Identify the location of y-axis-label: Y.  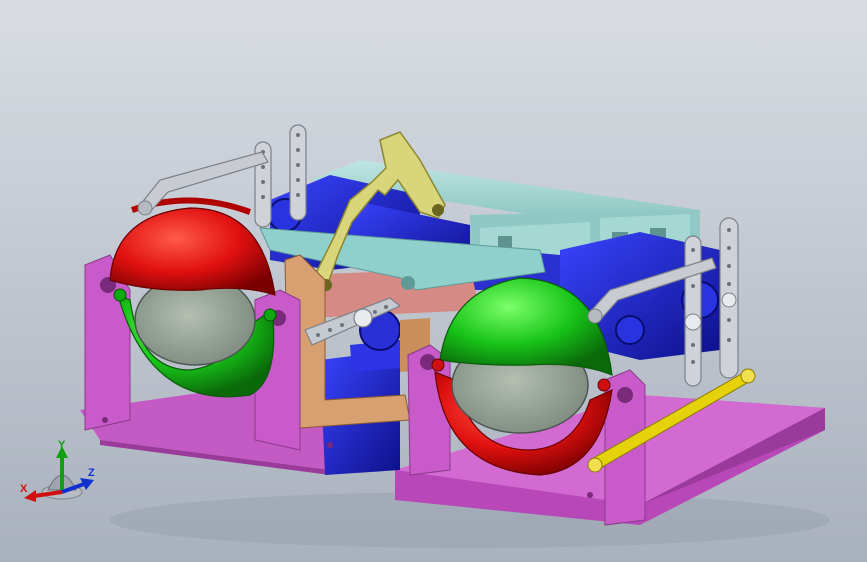
(62, 445).